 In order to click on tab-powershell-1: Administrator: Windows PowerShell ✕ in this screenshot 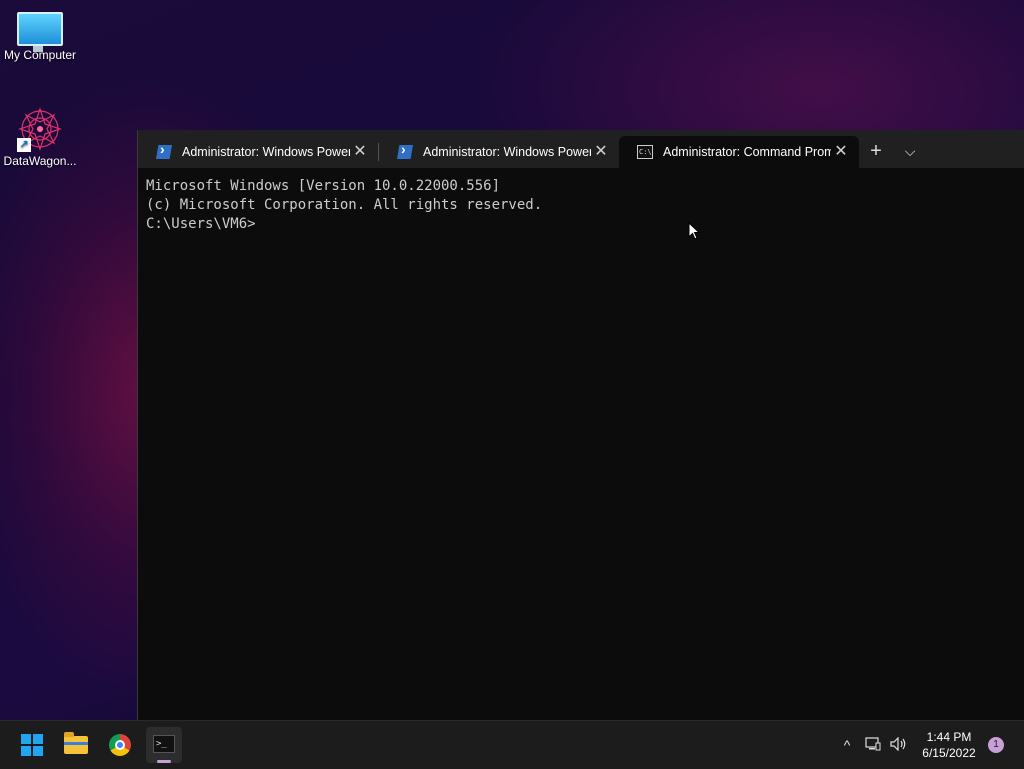, I will do `click(258, 152)`.